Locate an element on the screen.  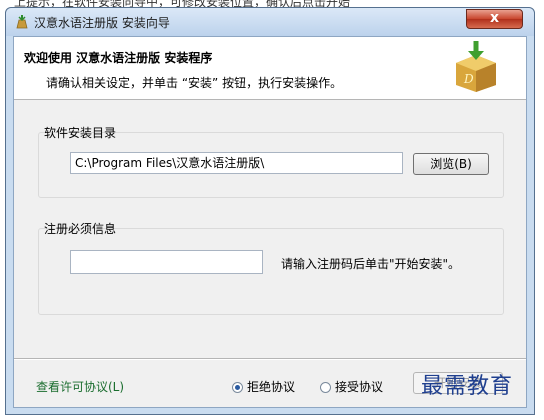
registration-code-input is located at coordinates (166, 262).